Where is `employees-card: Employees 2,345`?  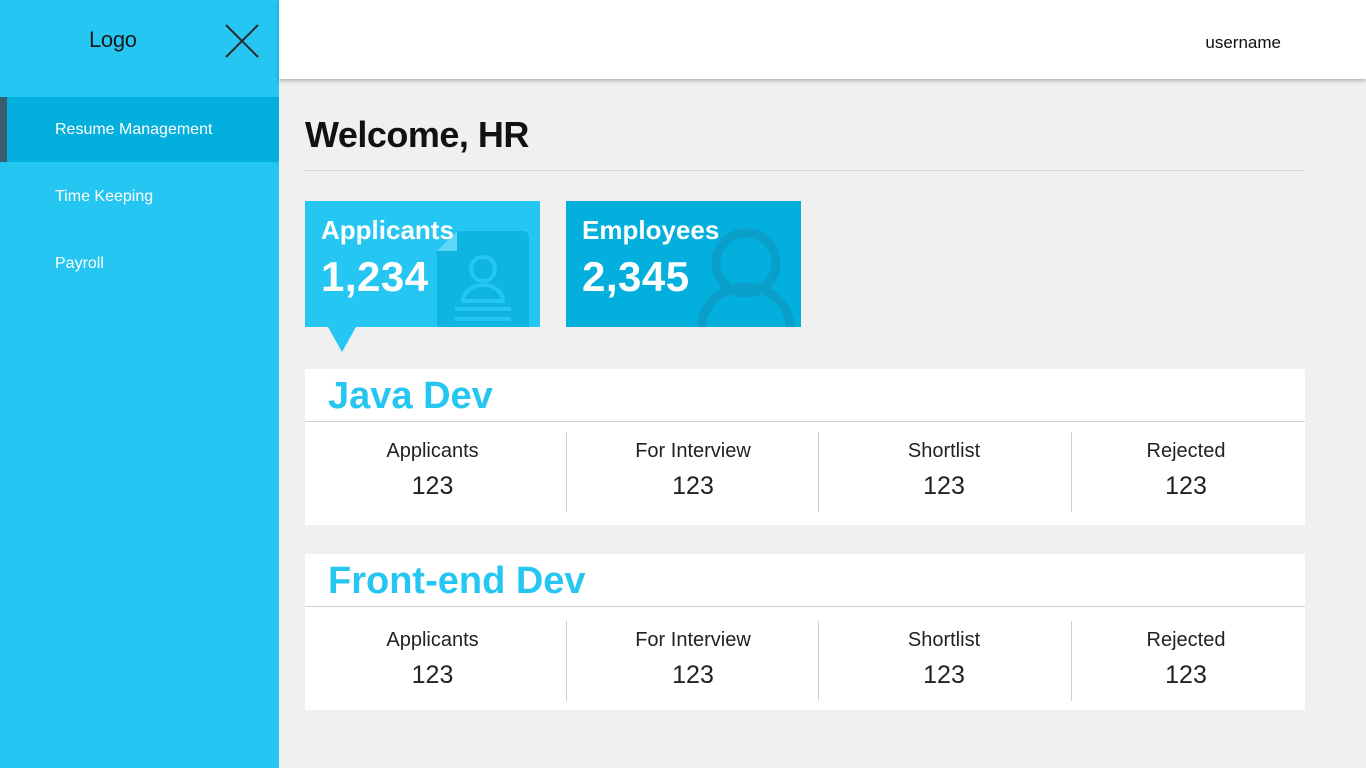
employees-card: Employees 2,345 is located at coordinates (683, 264).